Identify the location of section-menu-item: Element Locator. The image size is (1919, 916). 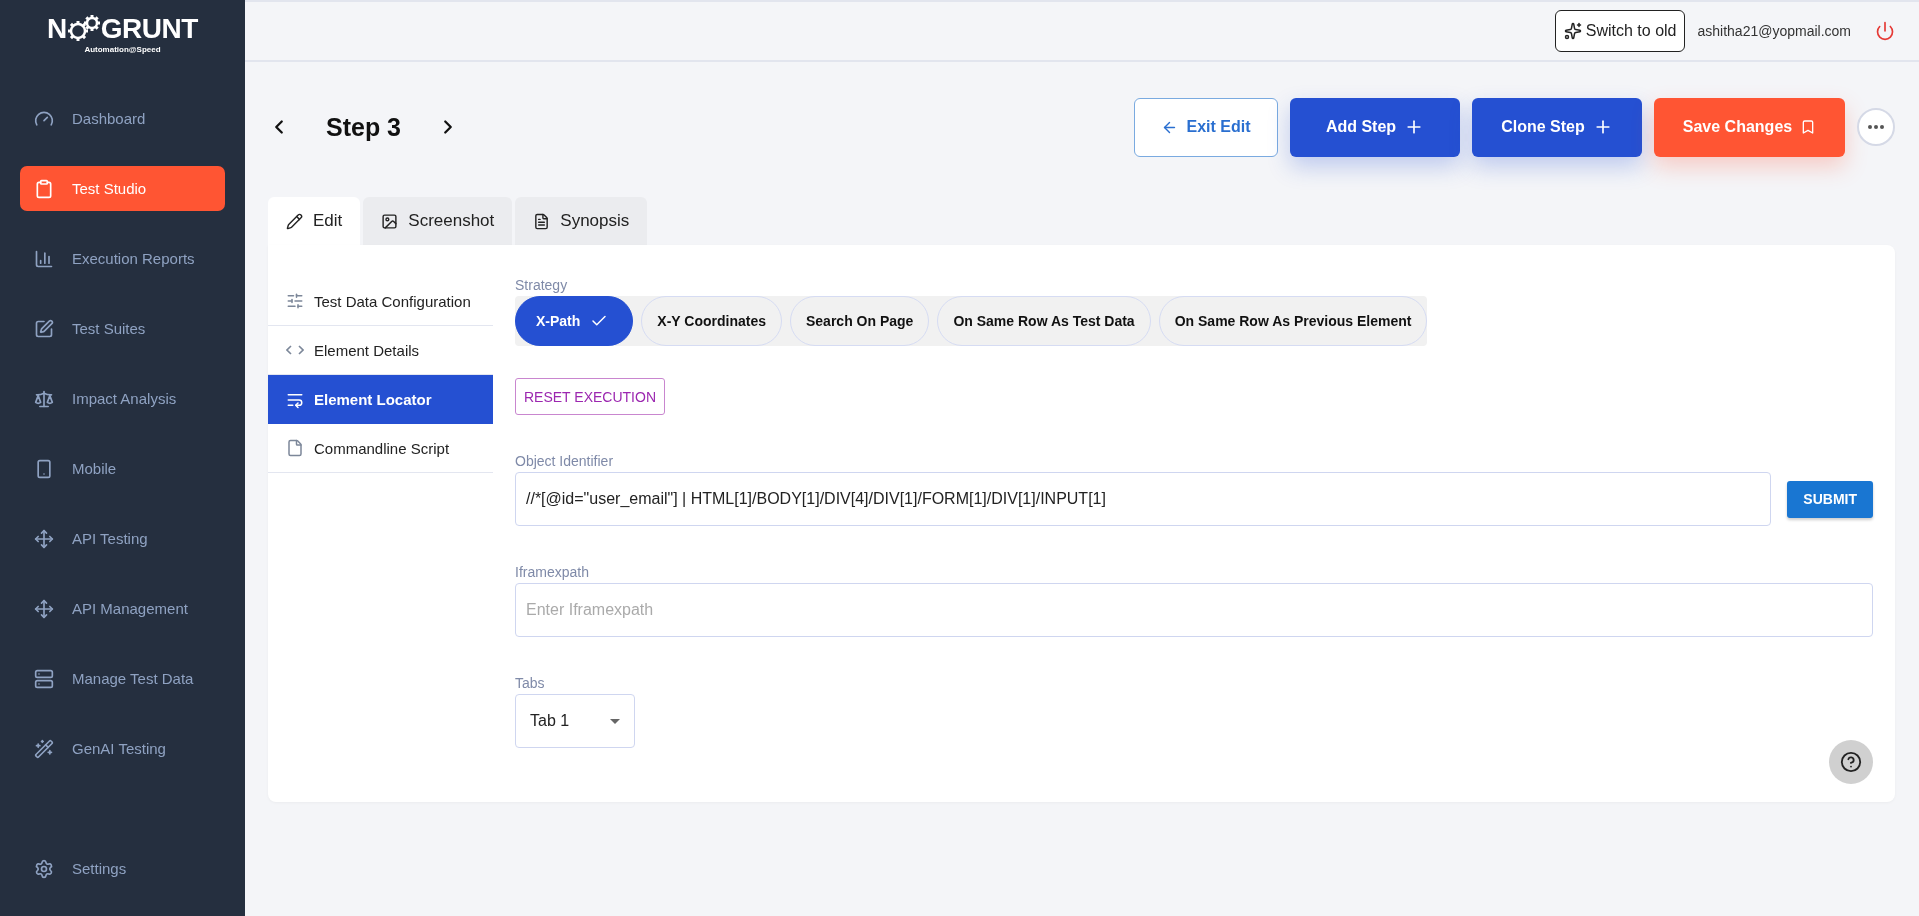
(380, 399).